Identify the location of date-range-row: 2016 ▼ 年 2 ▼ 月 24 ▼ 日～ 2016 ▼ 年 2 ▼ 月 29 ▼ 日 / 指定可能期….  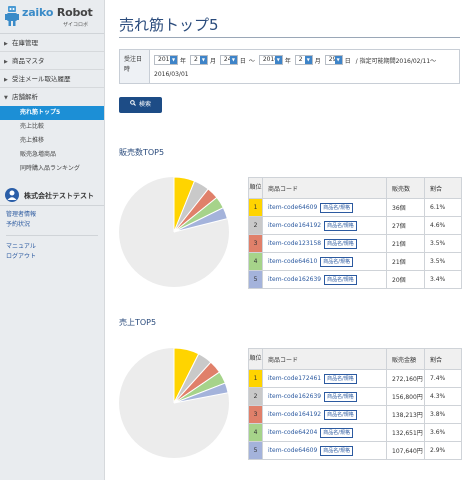
(296, 60).